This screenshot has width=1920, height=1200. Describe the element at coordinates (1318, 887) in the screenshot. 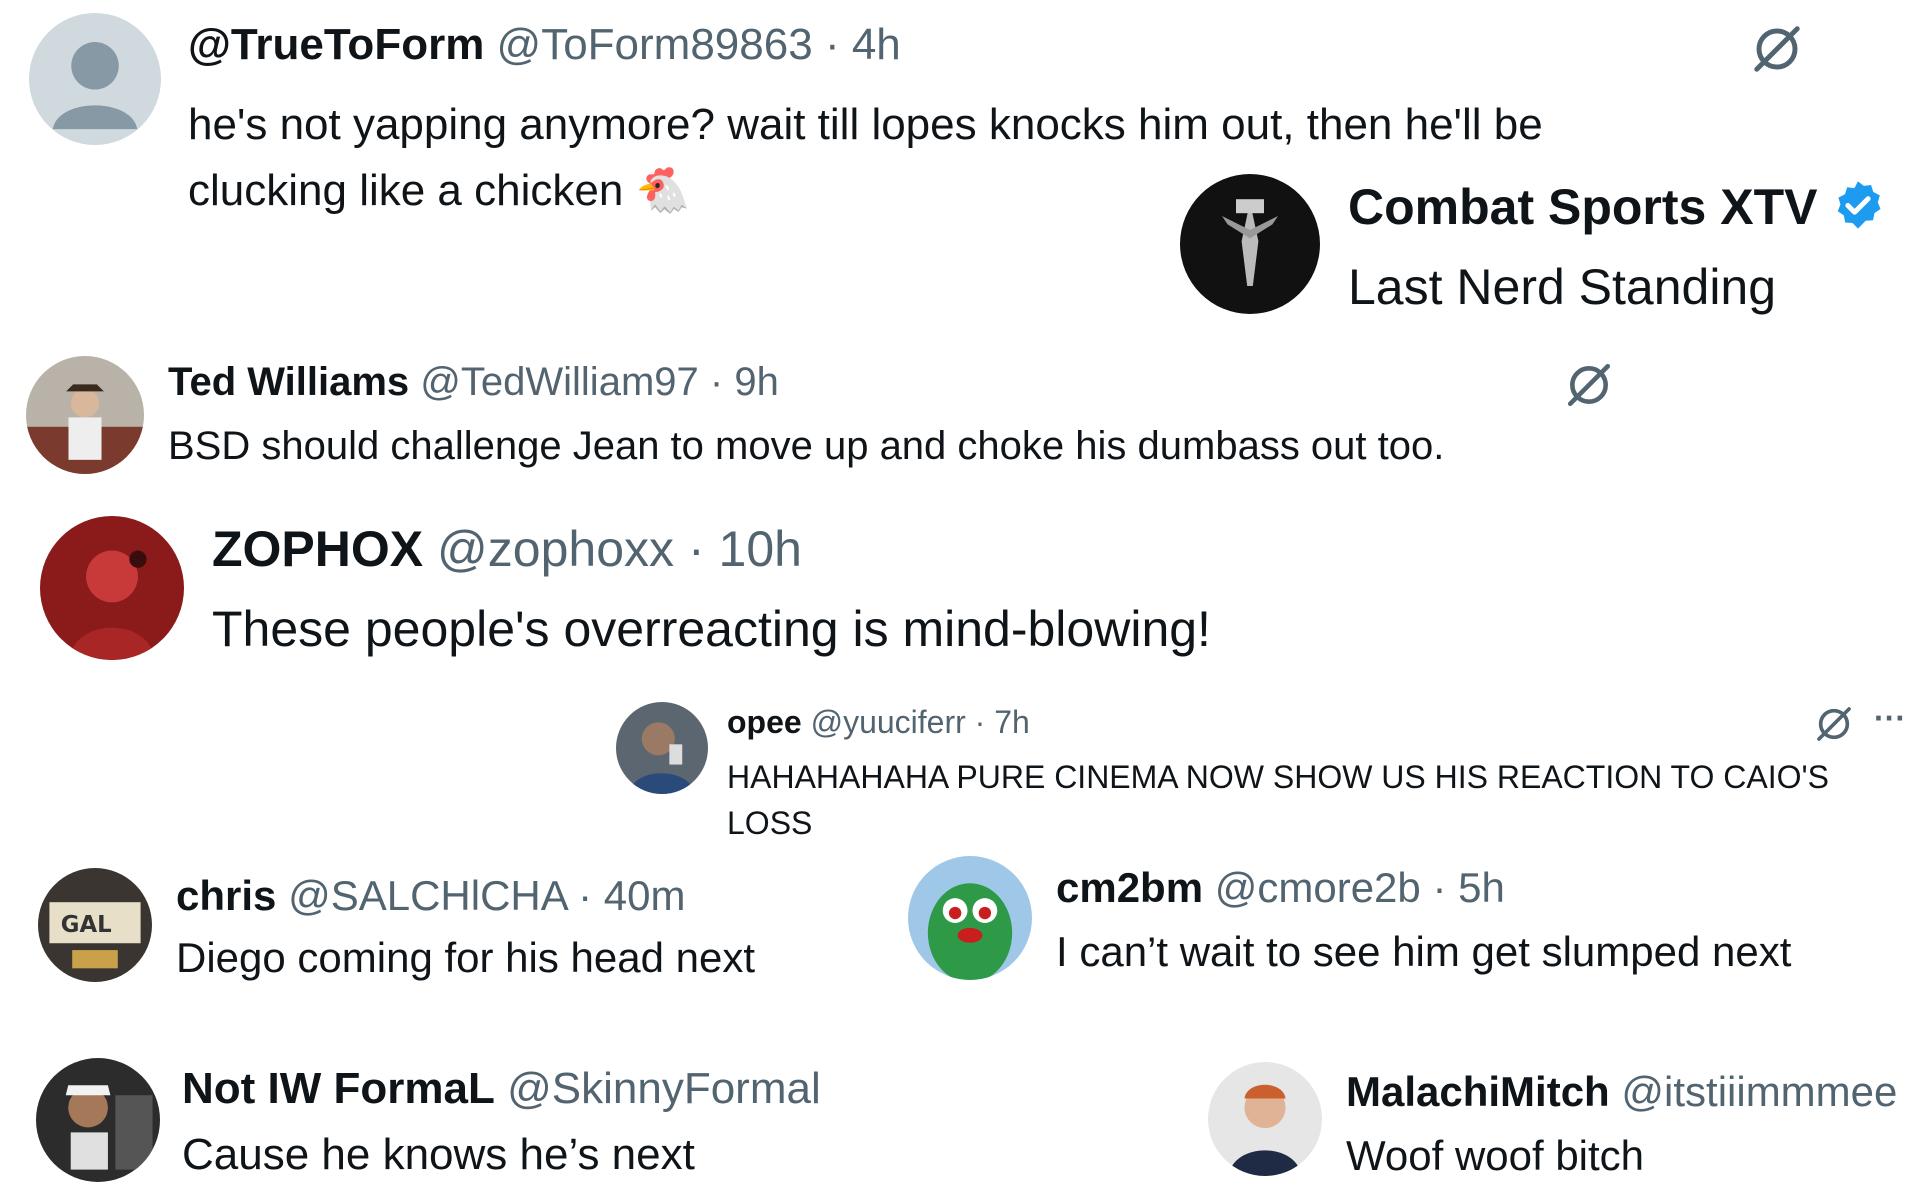

I see `user-handle: @cmore2b` at that location.